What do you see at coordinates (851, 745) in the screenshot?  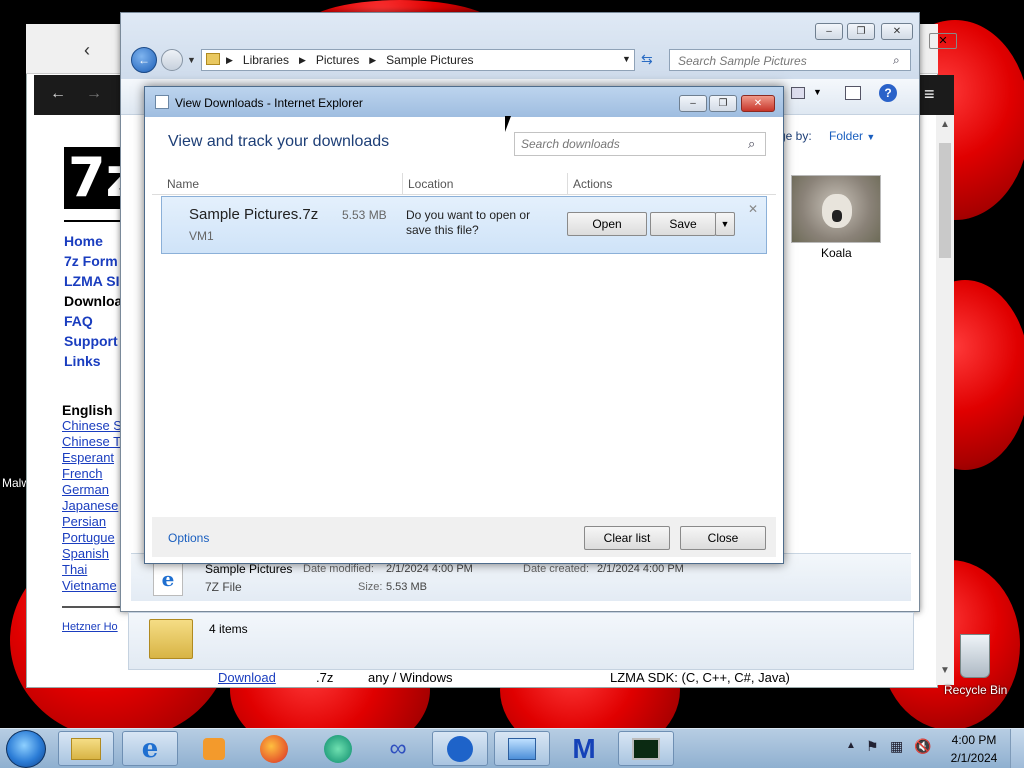 I see `show-hidden-icons-icon: ▲` at bounding box center [851, 745].